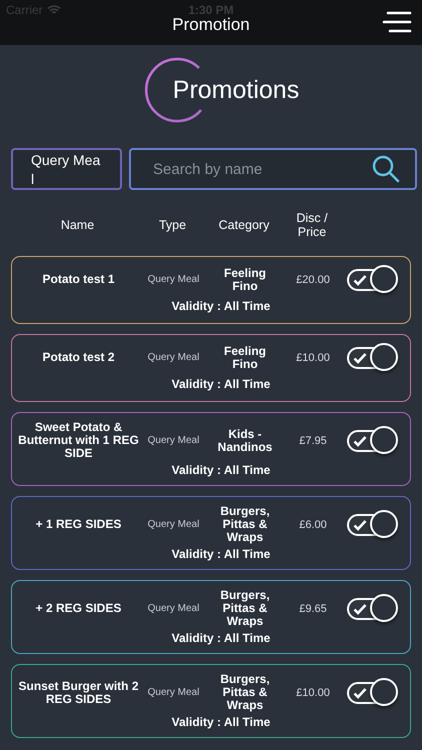 Image resolution: width=422 pixels, height=750 pixels. Describe the element at coordinates (397, 22) in the screenshot. I see `menu-icon` at that location.